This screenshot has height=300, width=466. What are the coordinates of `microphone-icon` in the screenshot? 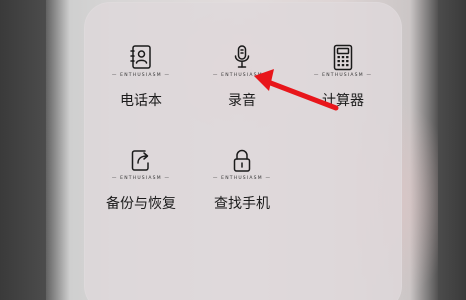 It's located at (242, 58).